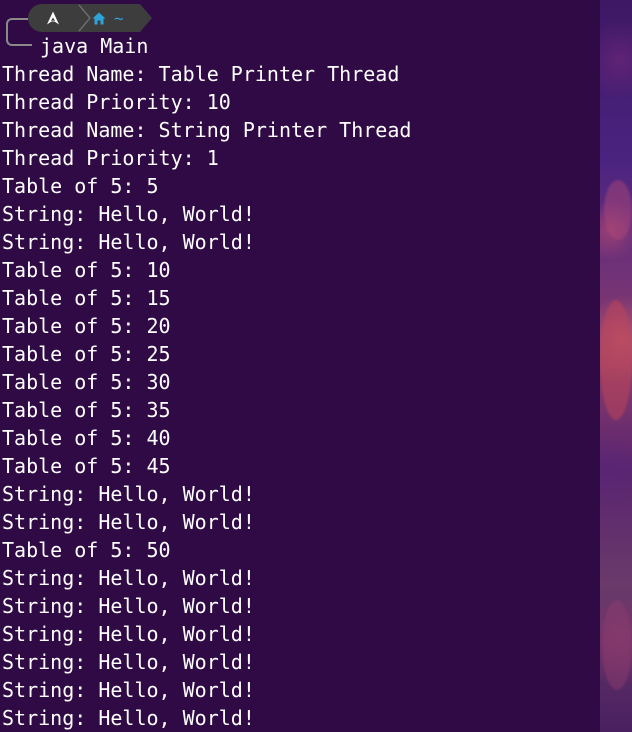 The width and height of the screenshot is (632, 732). Describe the element at coordinates (94, 46) in the screenshot. I see `command-line: java Main` at that location.